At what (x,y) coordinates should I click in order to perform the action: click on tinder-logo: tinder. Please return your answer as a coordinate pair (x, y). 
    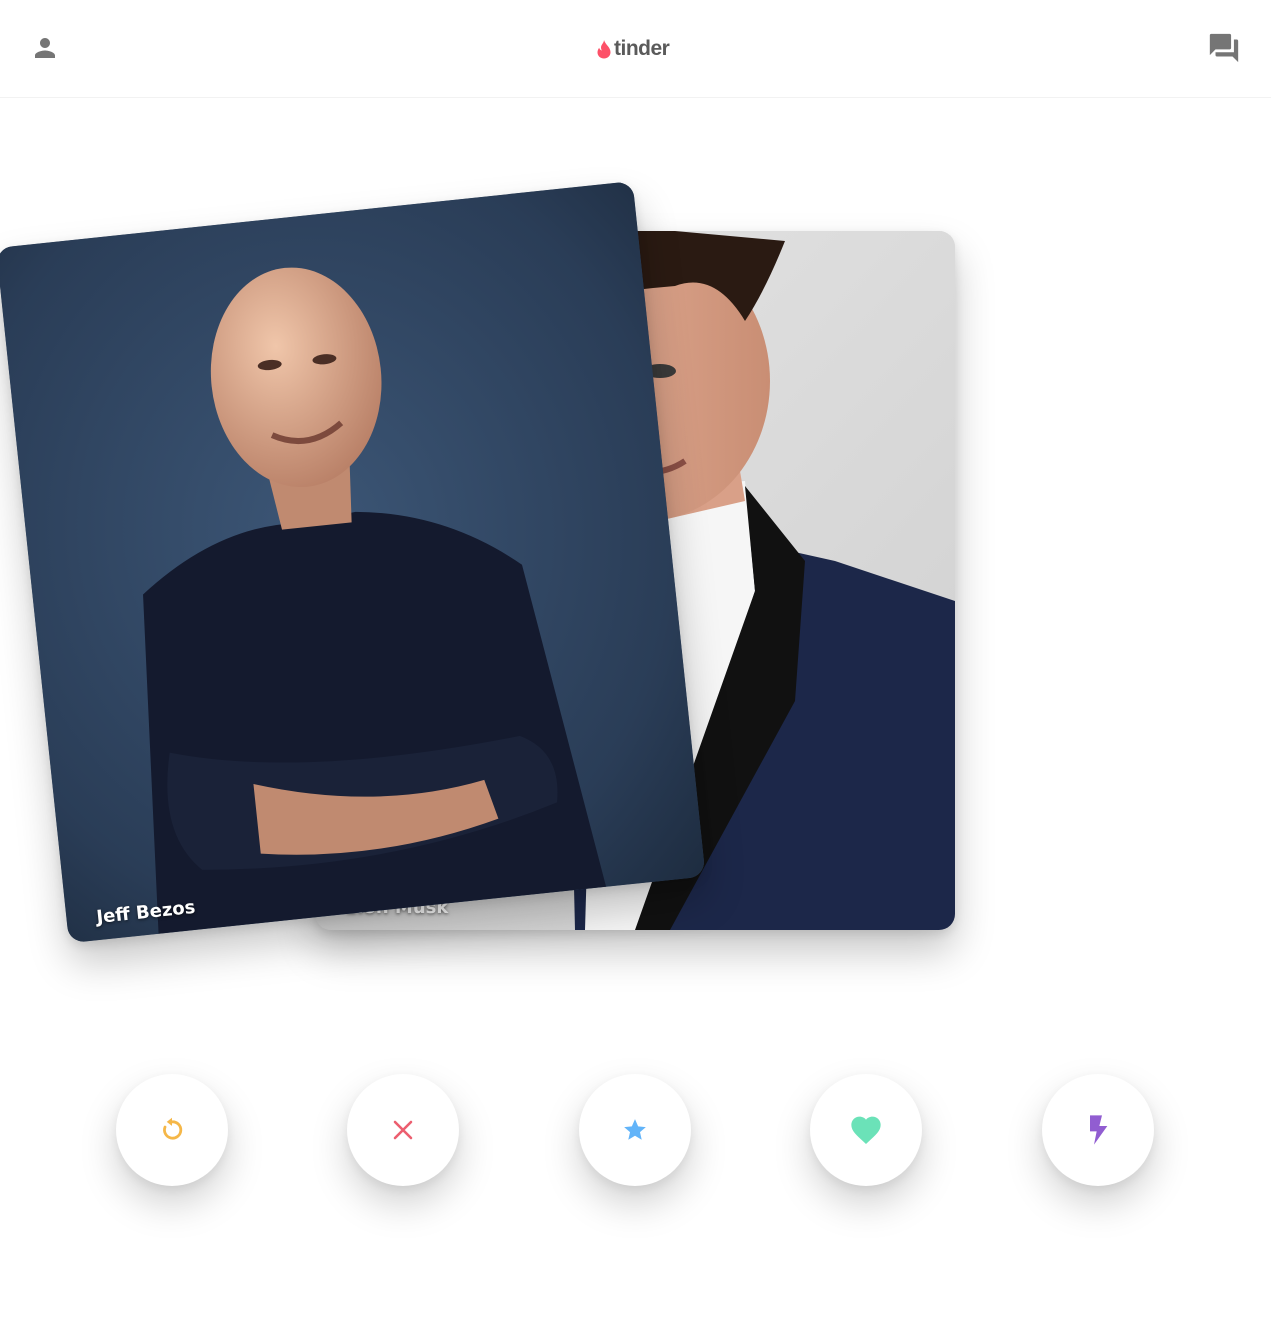
    Looking at the image, I should click on (633, 49).